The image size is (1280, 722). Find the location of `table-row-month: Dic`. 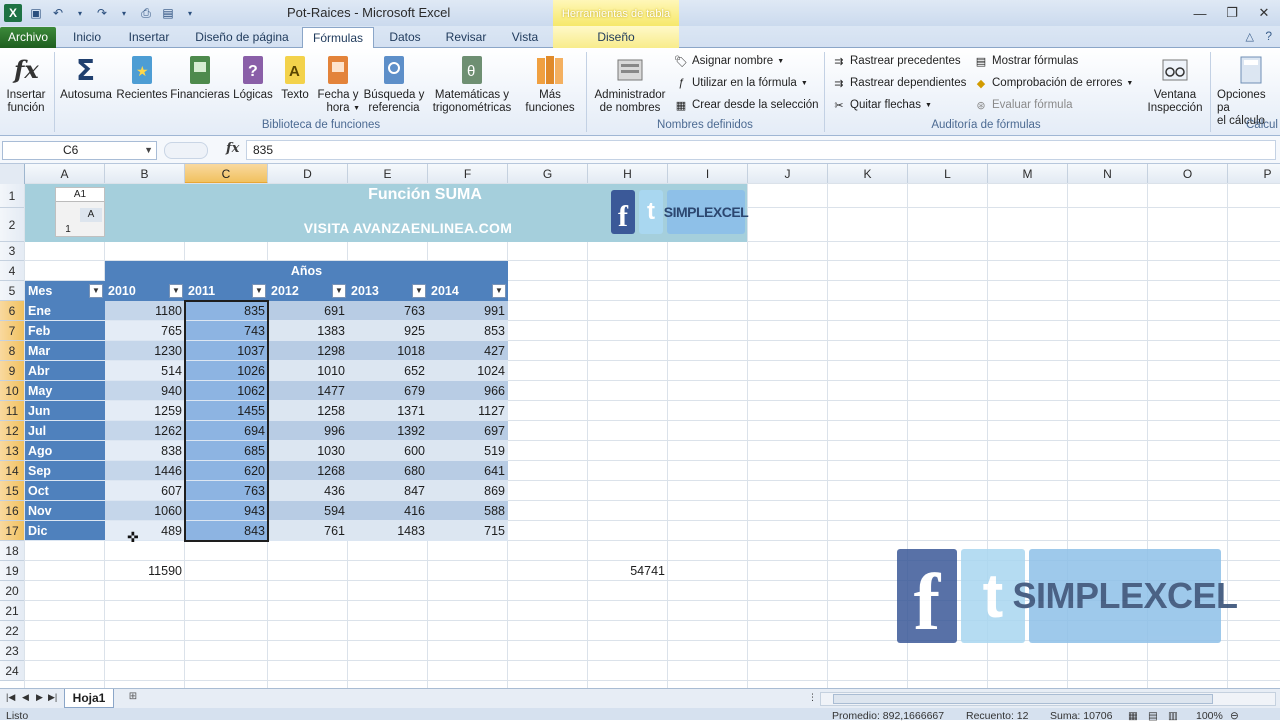

table-row-month: Dic is located at coordinates (65, 531).